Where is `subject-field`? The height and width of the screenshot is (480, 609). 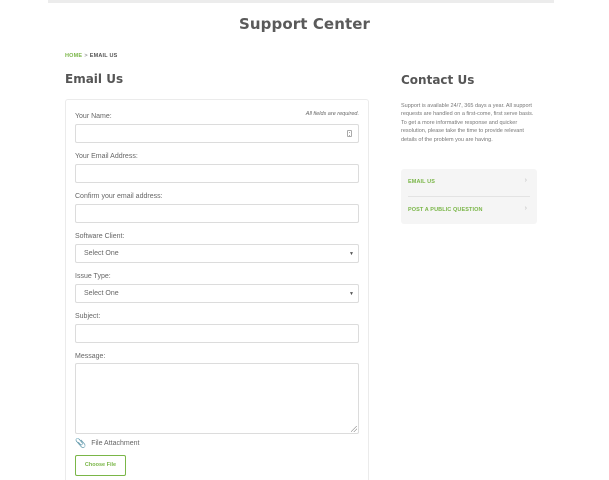 subject-field is located at coordinates (217, 334).